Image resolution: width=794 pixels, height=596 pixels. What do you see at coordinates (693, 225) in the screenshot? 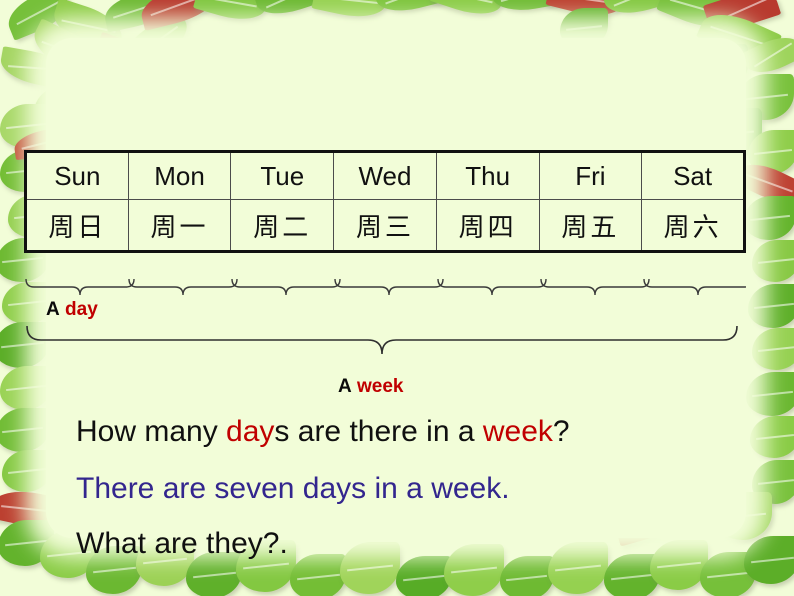
I see `cell-sat-zh: 周六` at bounding box center [693, 225].